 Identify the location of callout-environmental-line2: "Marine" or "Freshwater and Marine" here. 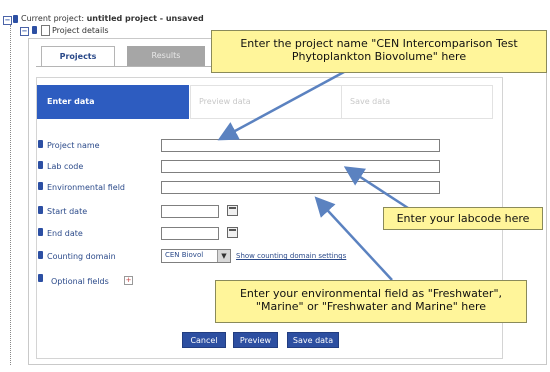
(371, 306).